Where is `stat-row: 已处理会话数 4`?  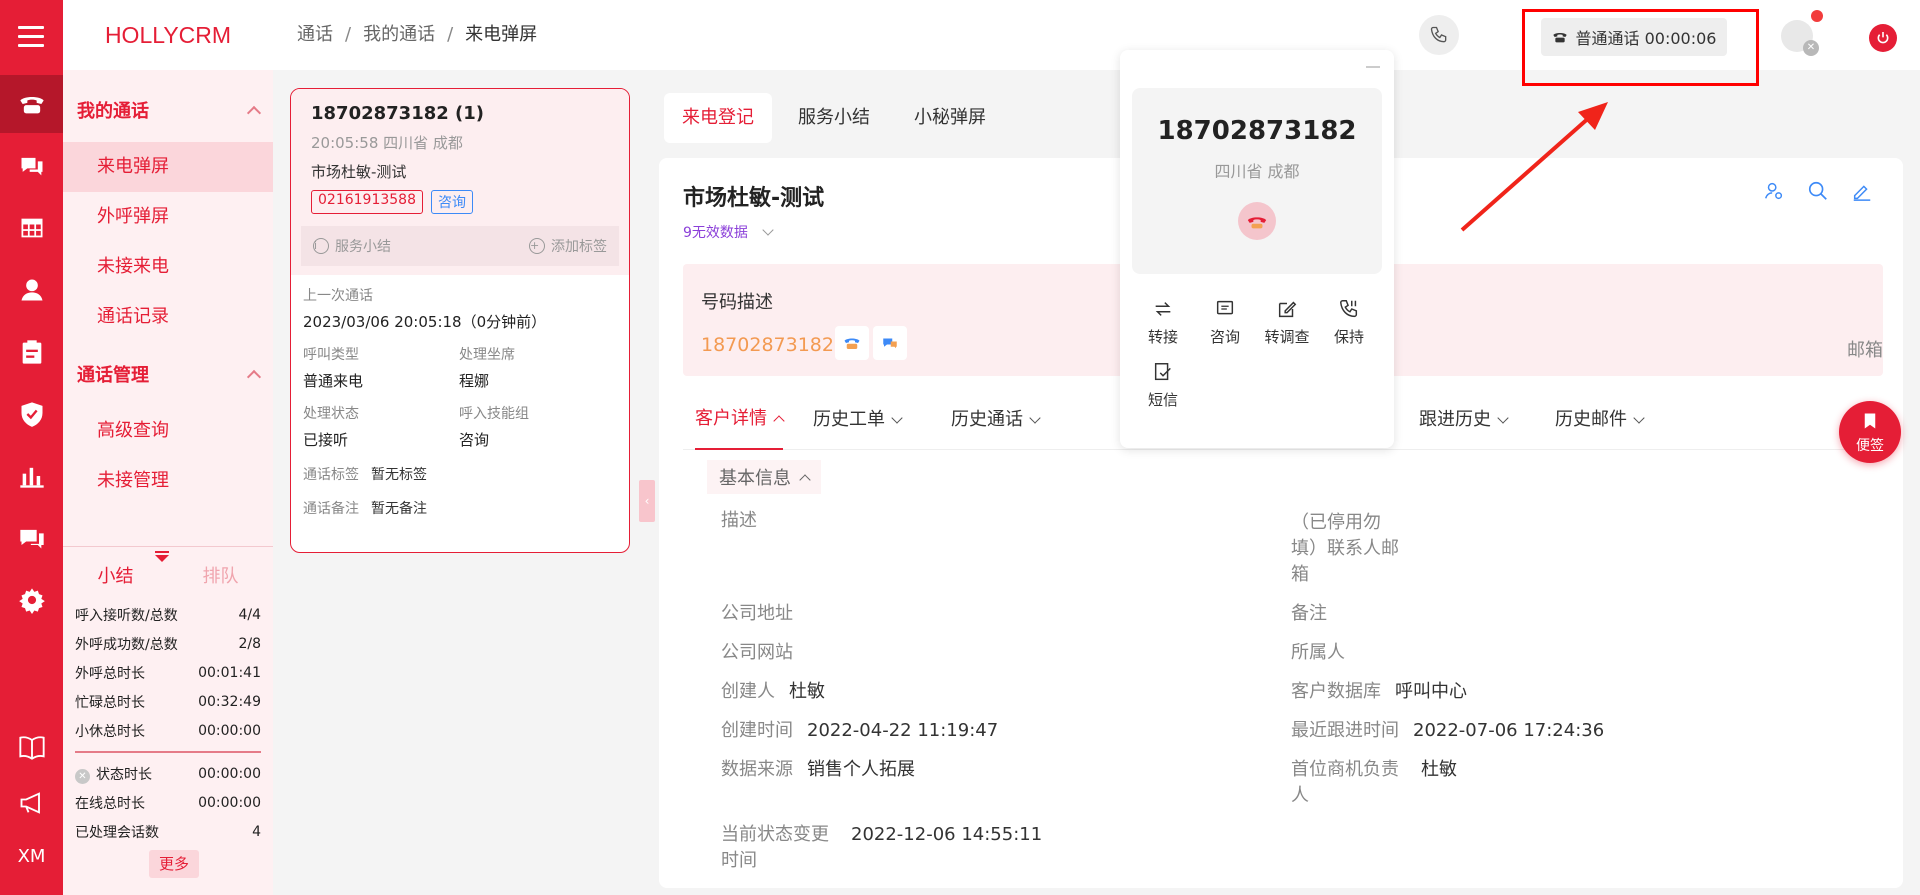 stat-row: 已处理会话数 4 is located at coordinates (168, 832).